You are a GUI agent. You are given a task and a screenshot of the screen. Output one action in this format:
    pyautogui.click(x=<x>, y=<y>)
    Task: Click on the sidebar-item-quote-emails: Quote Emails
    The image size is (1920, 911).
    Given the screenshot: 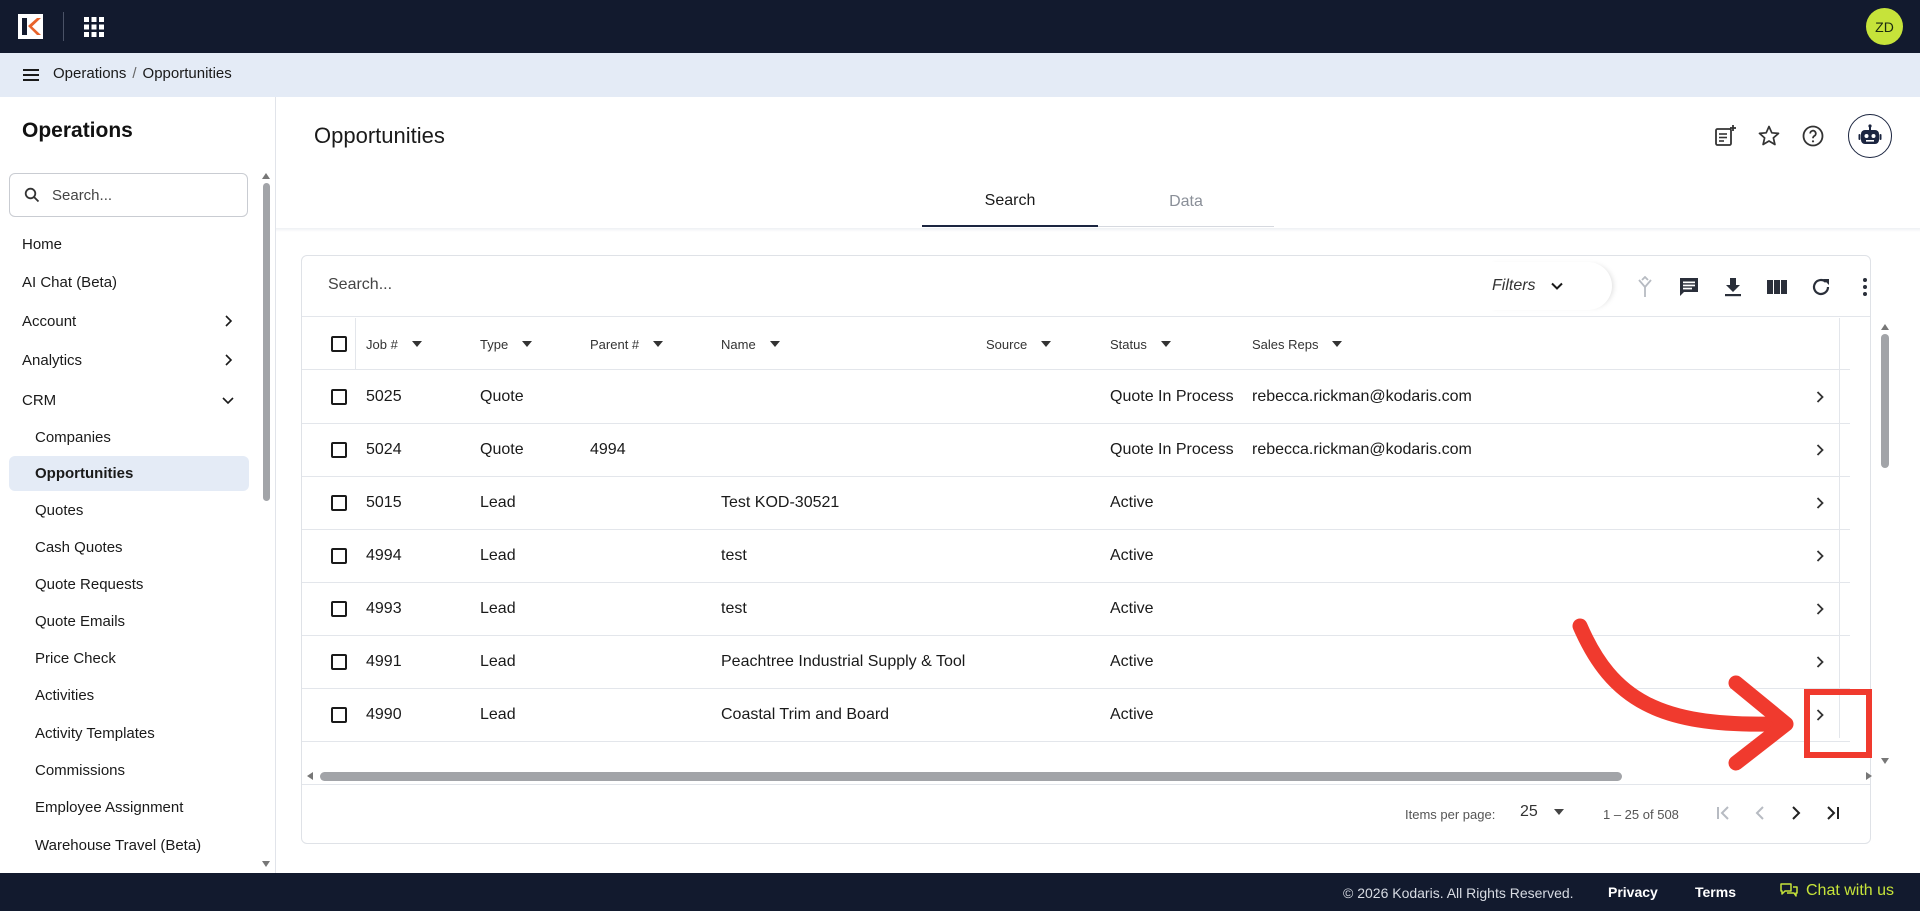 What is the action you would take?
    pyautogui.click(x=129, y=621)
    